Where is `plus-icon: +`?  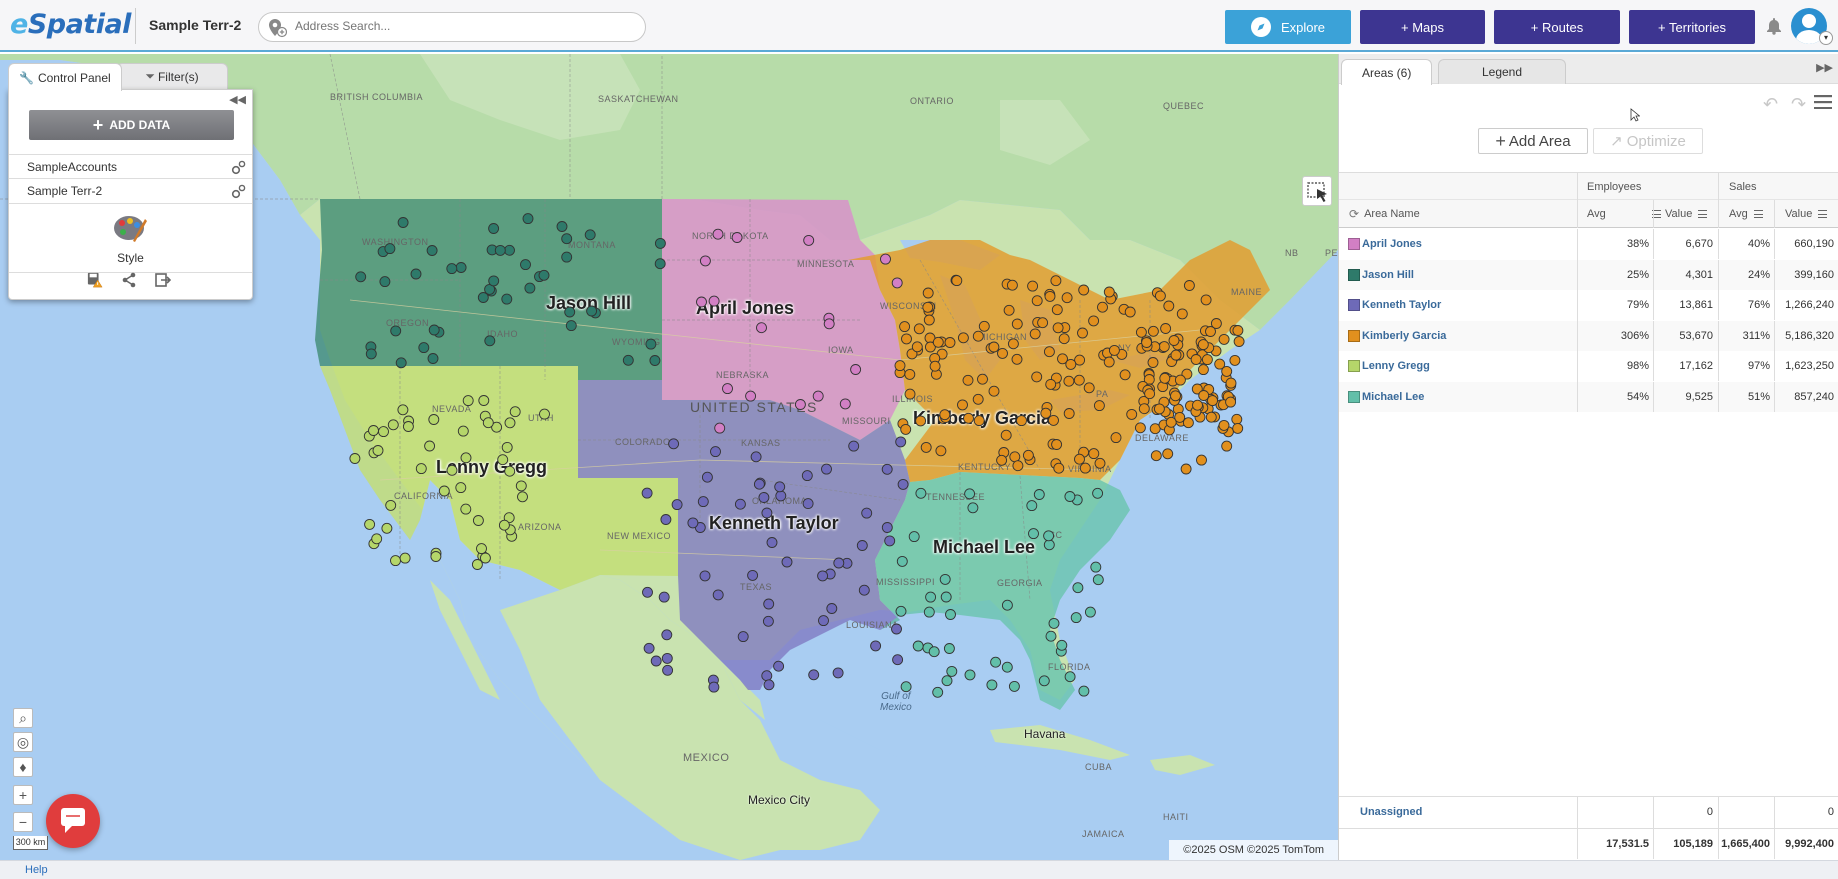 plus-icon: + is located at coordinates (98, 125).